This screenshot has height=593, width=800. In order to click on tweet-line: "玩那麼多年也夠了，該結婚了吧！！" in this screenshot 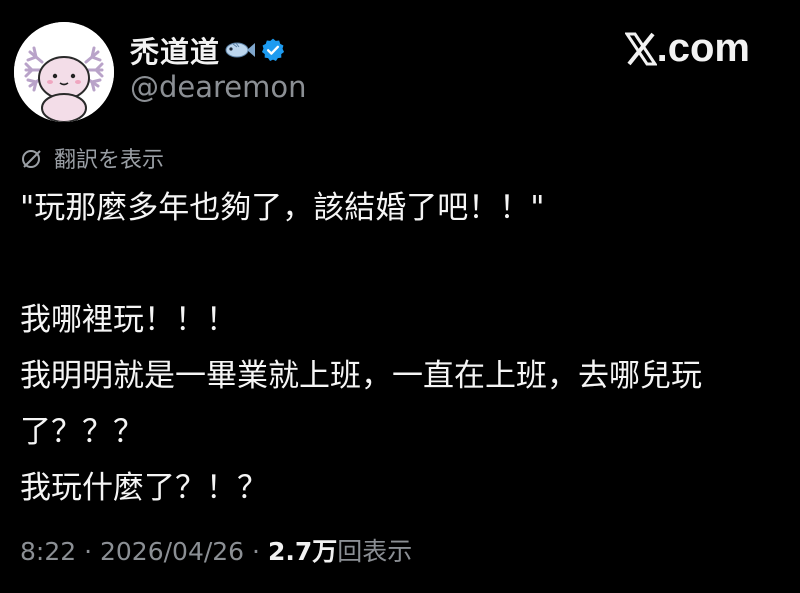, I will do `click(282, 208)`.